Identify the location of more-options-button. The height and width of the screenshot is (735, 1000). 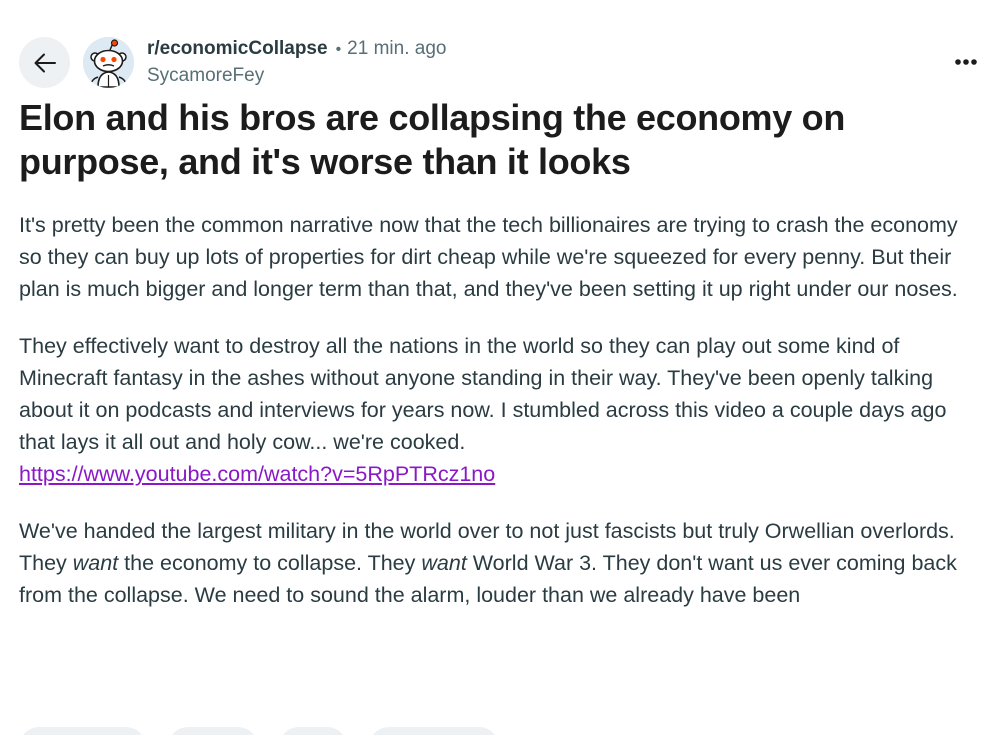
(966, 62).